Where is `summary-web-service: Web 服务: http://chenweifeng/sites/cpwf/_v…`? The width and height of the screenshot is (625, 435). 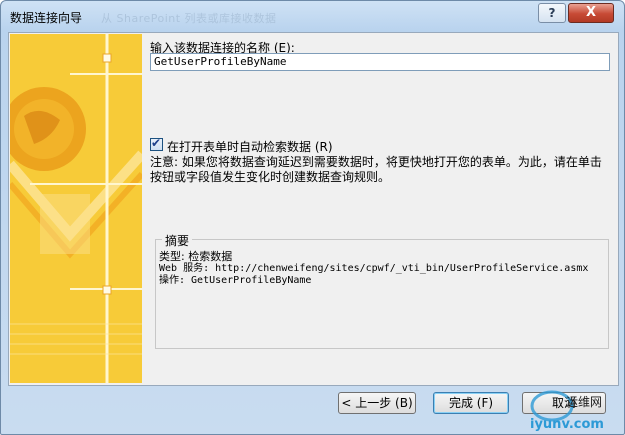 summary-web-service: Web 服务: http://chenweifeng/sites/cpwf/_v… is located at coordinates (374, 268).